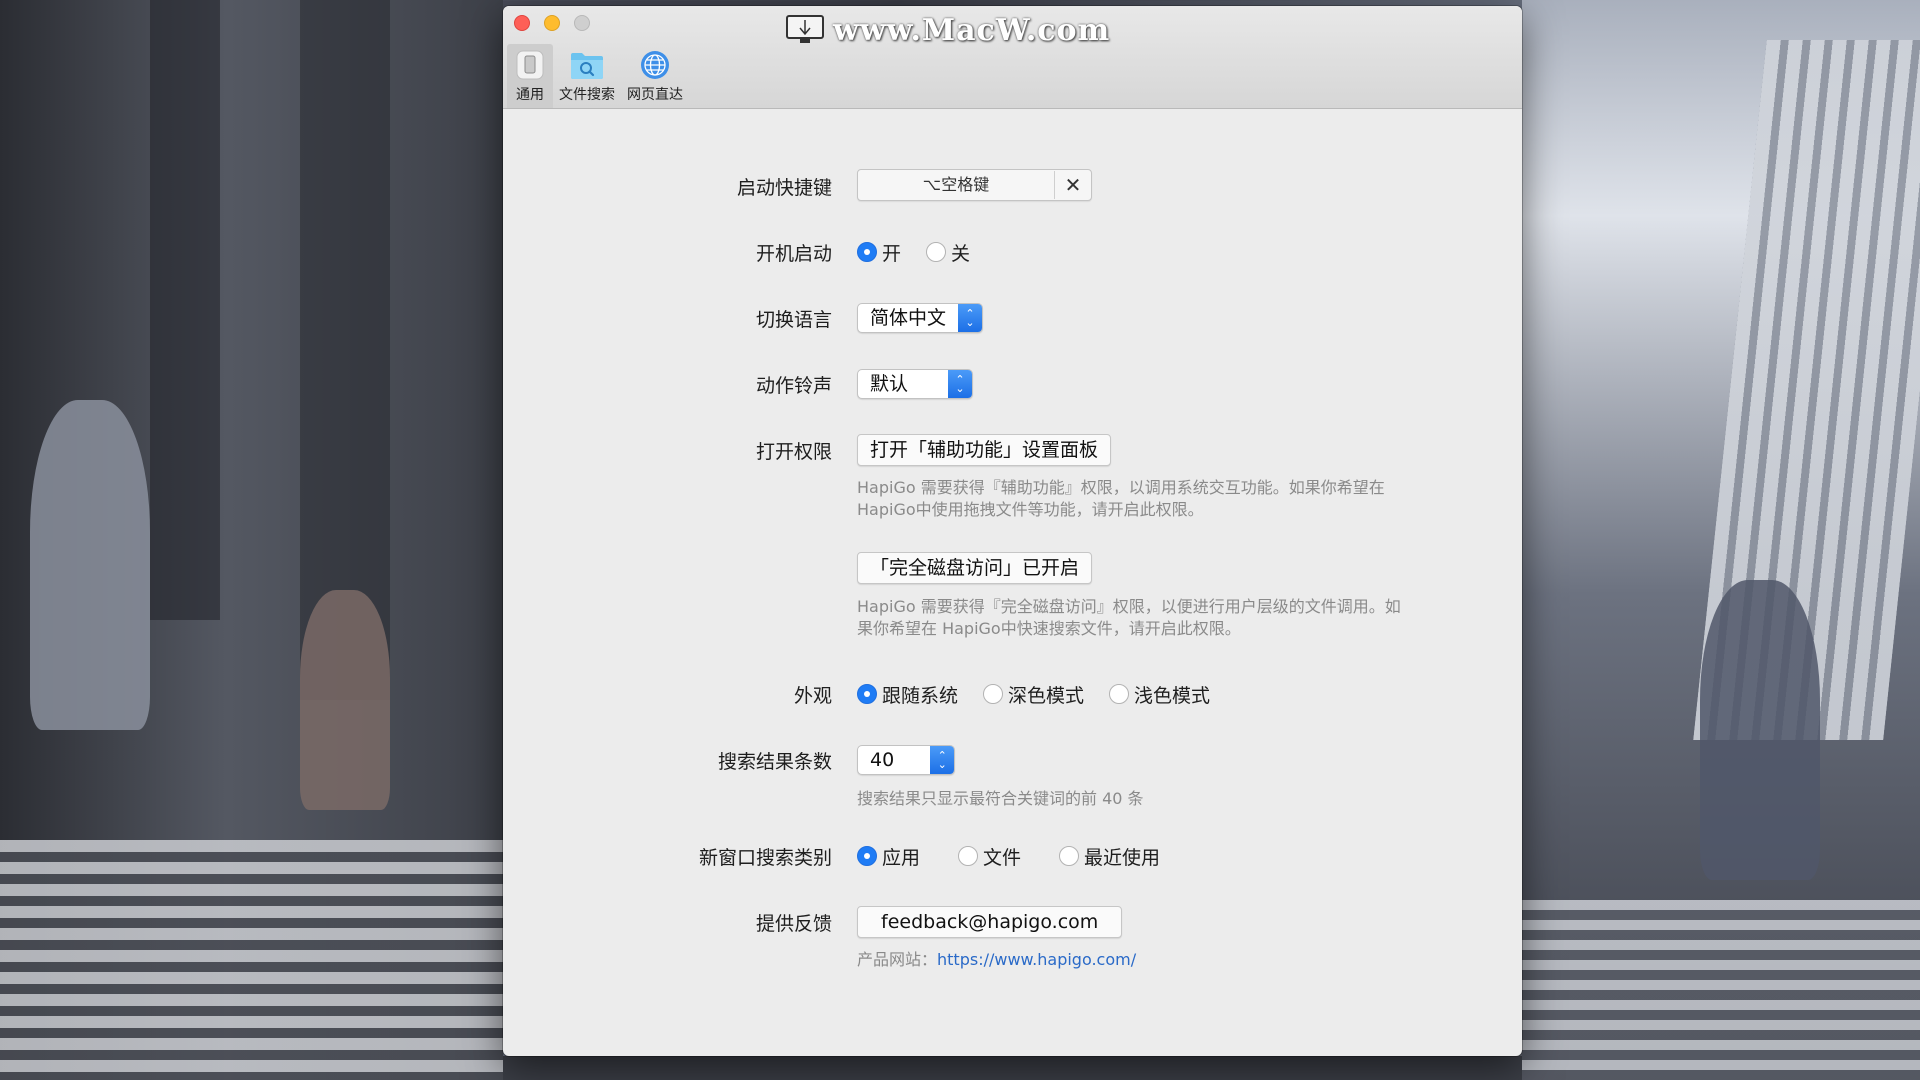 This screenshot has width=1920, height=1080. What do you see at coordinates (948, 252) in the screenshot?
I see `radio-launch-off: 关` at bounding box center [948, 252].